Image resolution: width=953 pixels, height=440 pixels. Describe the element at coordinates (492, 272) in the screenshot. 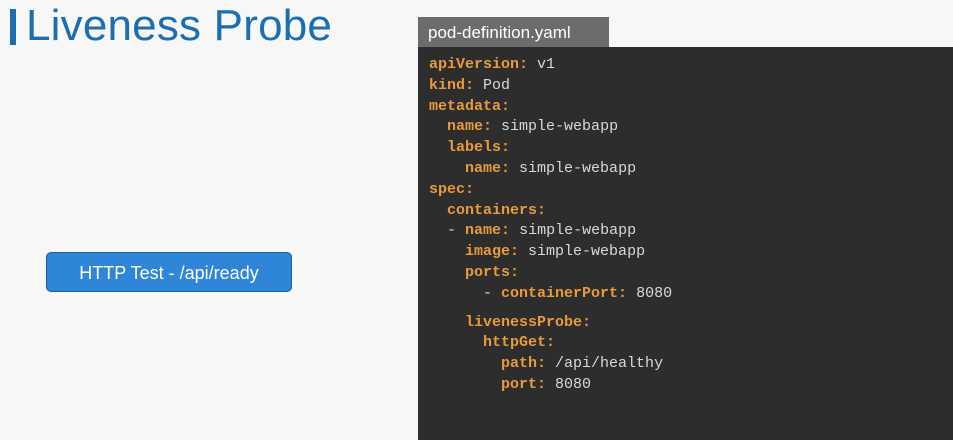

I see `yaml-key: ports:` at that location.